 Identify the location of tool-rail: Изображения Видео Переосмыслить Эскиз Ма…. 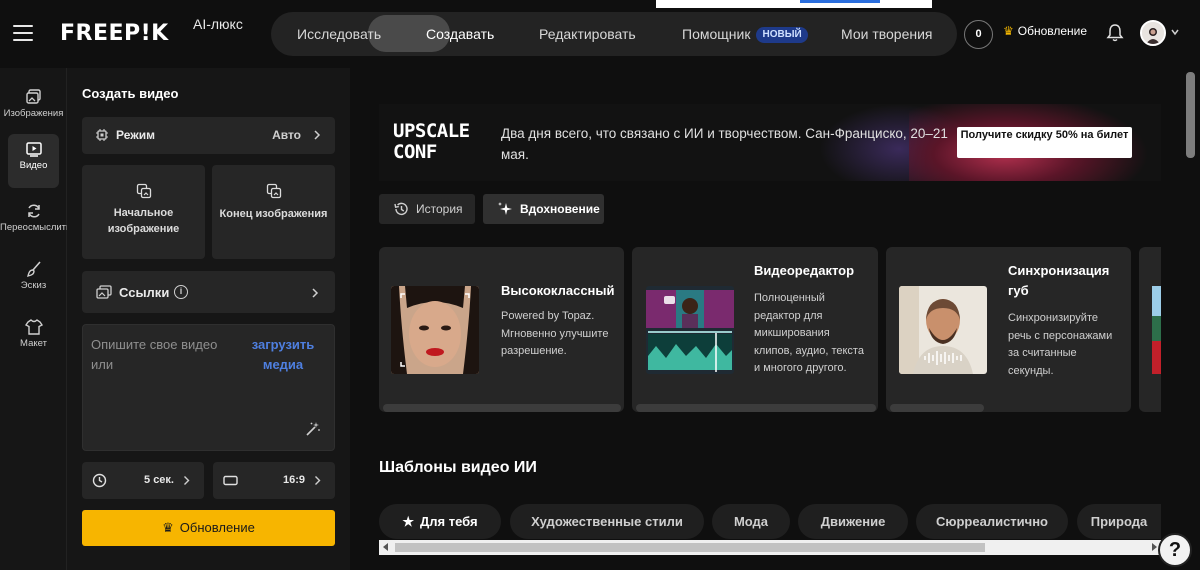
(35, 319).